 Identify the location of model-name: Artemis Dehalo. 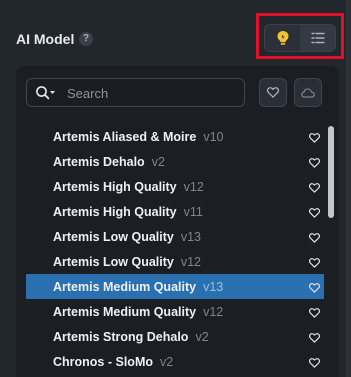
(99, 161).